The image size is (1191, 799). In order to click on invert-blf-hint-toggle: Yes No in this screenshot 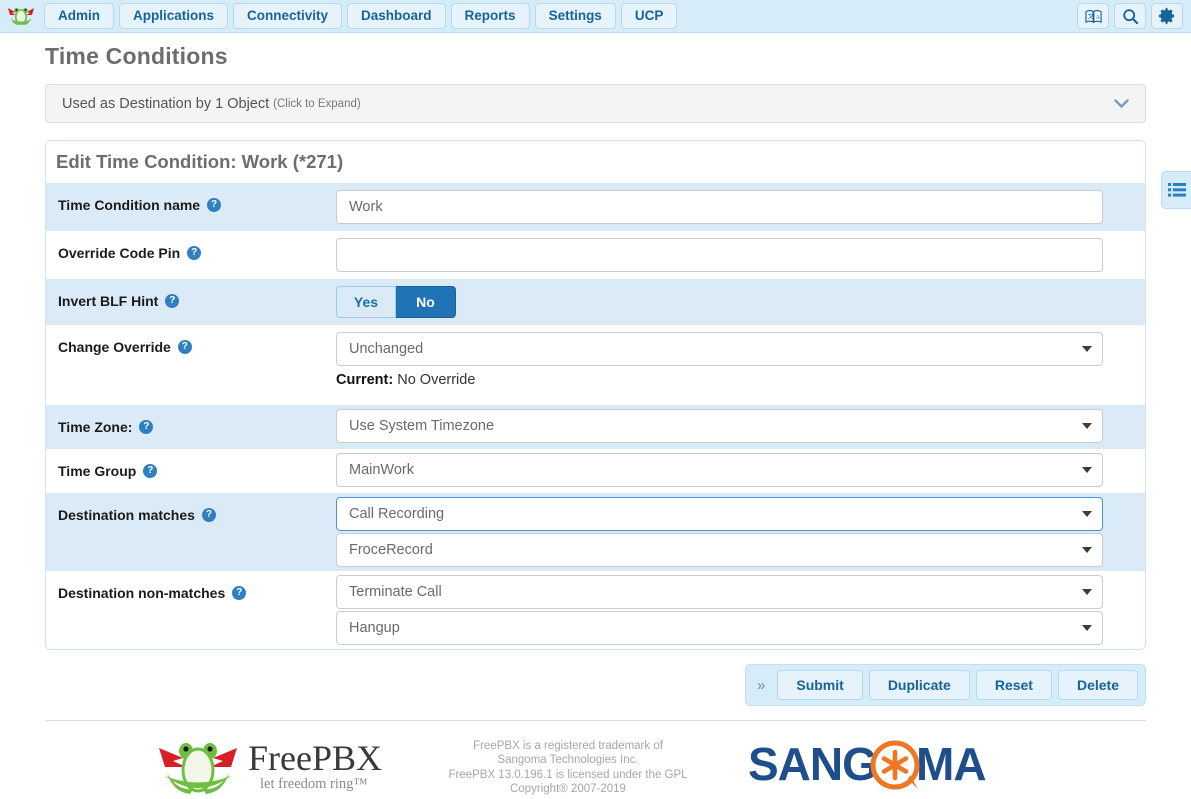, I will do `click(719, 302)`.